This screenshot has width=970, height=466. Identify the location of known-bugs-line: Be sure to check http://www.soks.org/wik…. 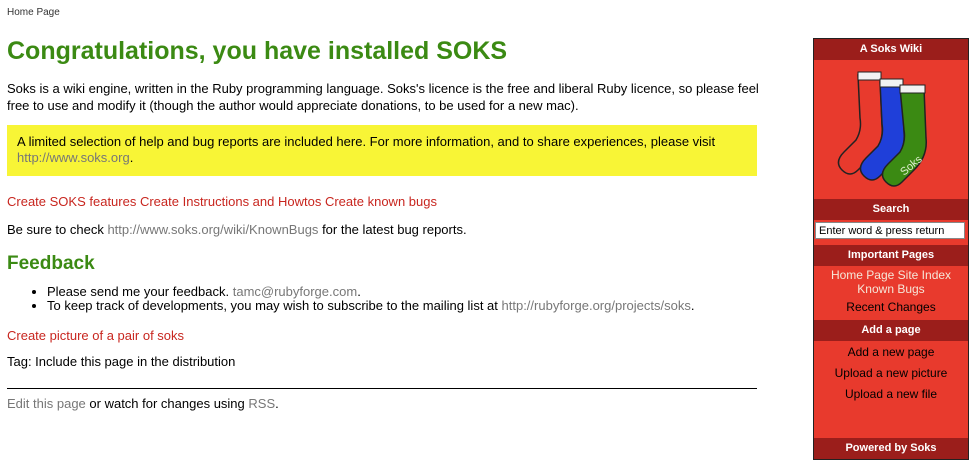
(383, 229).